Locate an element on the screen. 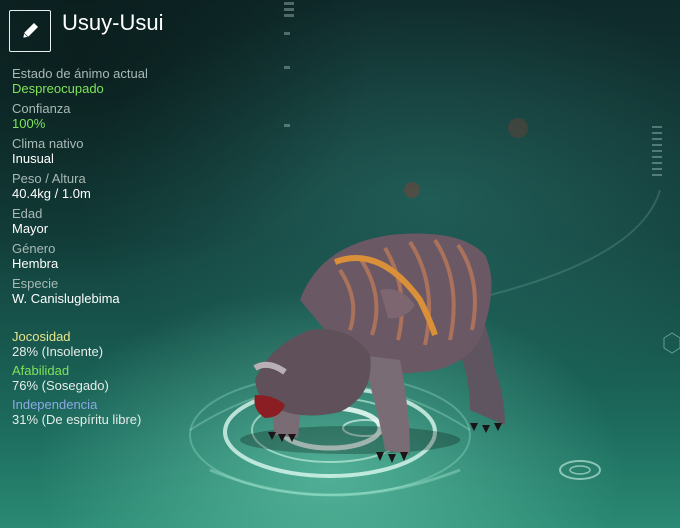  trait-friendliness: Afabilidad 76% (Sosegado) is located at coordinates (142, 378).